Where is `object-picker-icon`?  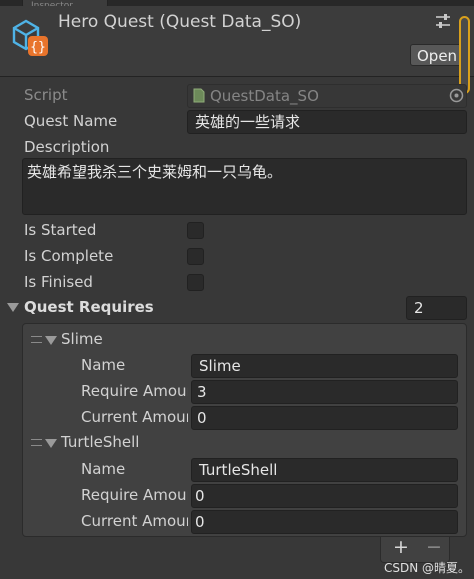
object-picker-icon is located at coordinates (456, 95).